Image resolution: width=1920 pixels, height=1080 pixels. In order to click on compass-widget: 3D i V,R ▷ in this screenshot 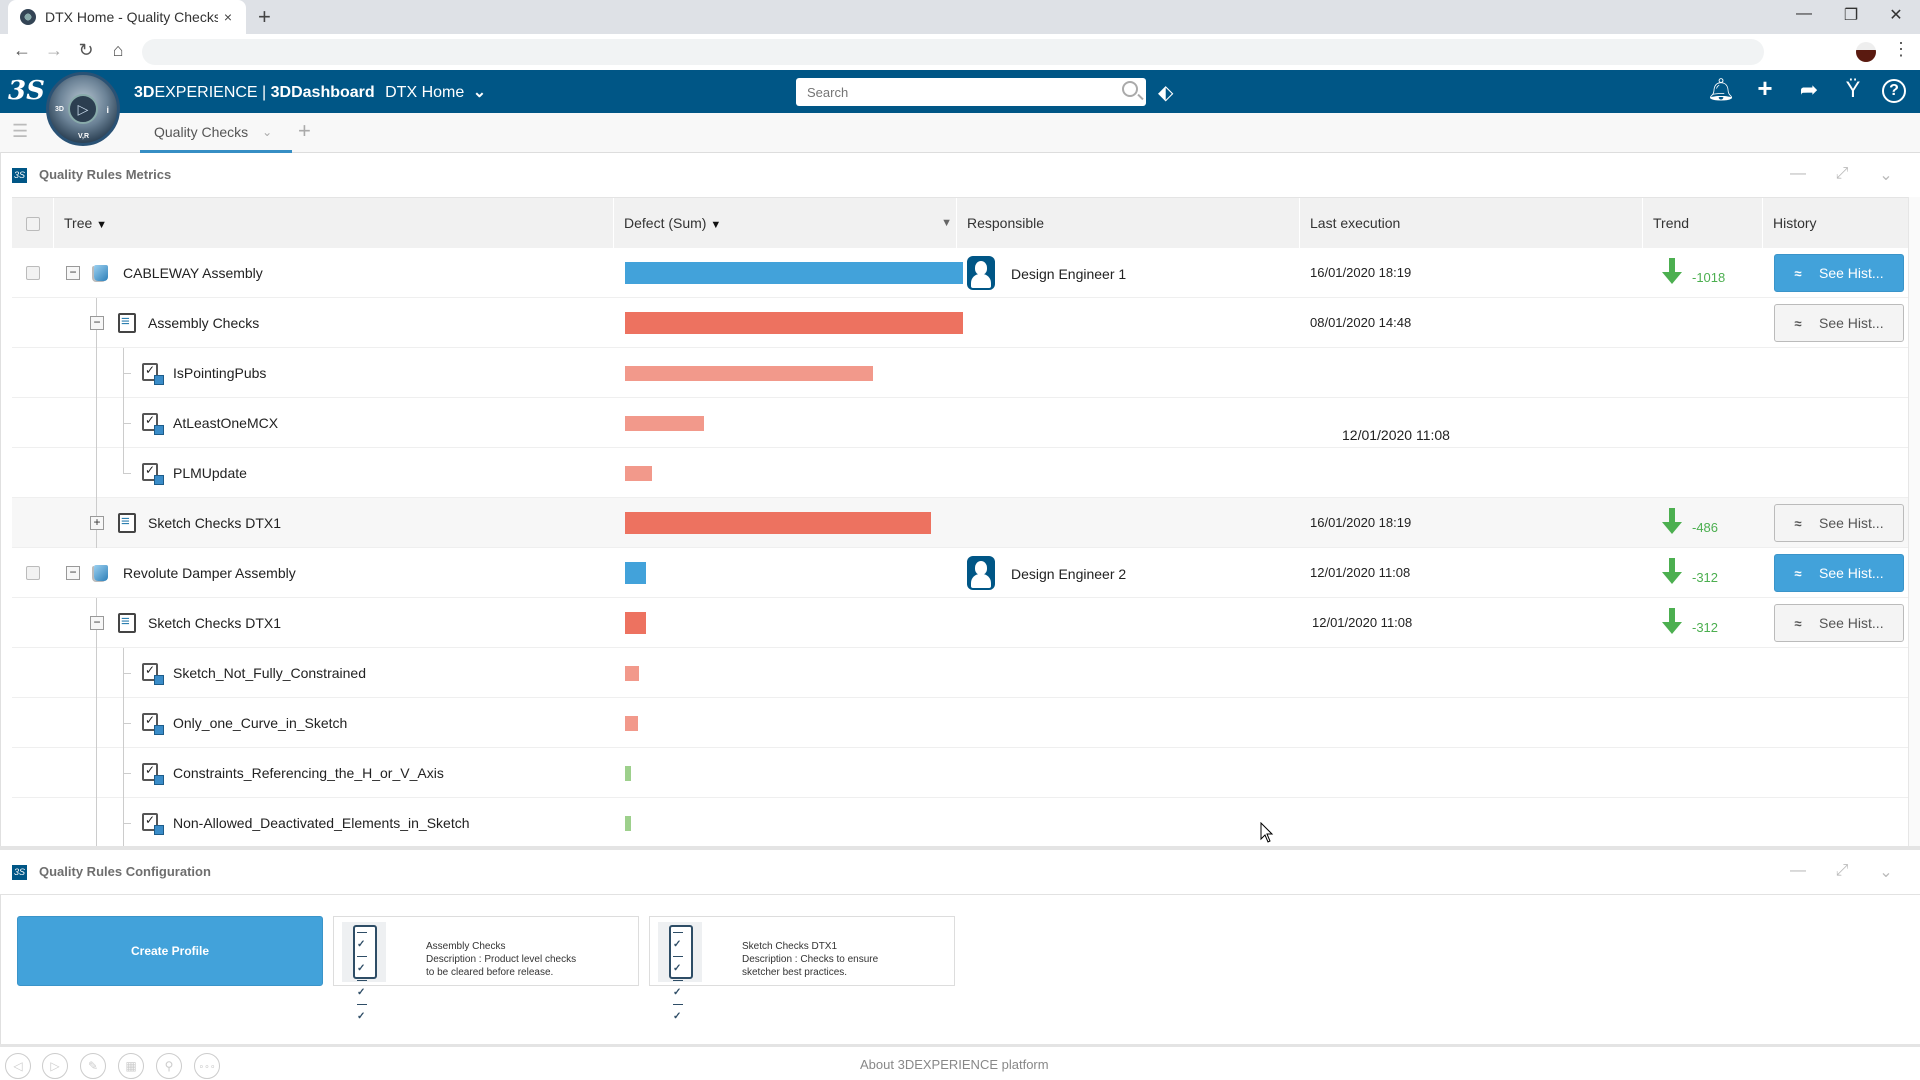, I will do `click(83, 109)`.